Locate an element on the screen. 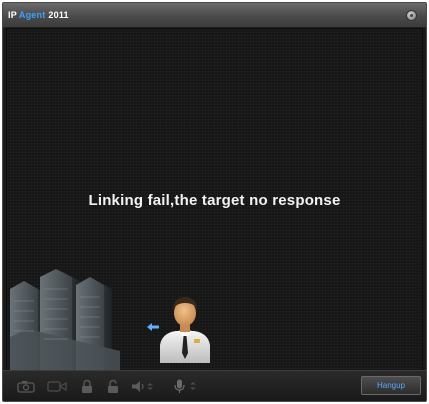 The image size is (429, 404). title-year: 2011 is located at coordinates (58, 15).